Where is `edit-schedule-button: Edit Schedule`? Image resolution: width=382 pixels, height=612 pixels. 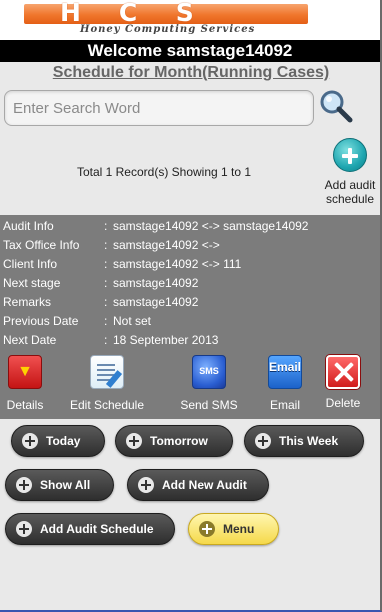 edit-schedule-button: Edit Schedule is located at coordinates (107, 385).